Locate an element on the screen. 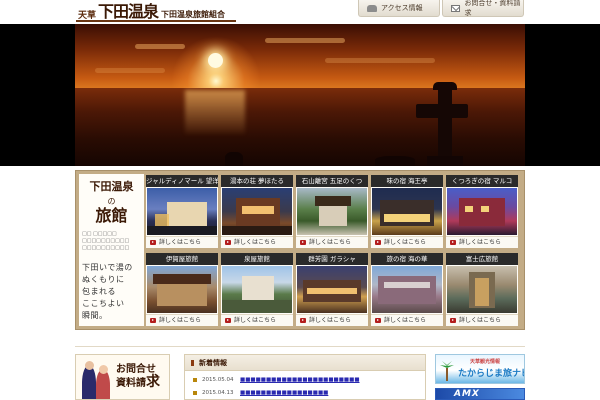 The height and width of the screenshot is (400, 600). contact-line2: 資料請求 is located at coordinates (138, 382).